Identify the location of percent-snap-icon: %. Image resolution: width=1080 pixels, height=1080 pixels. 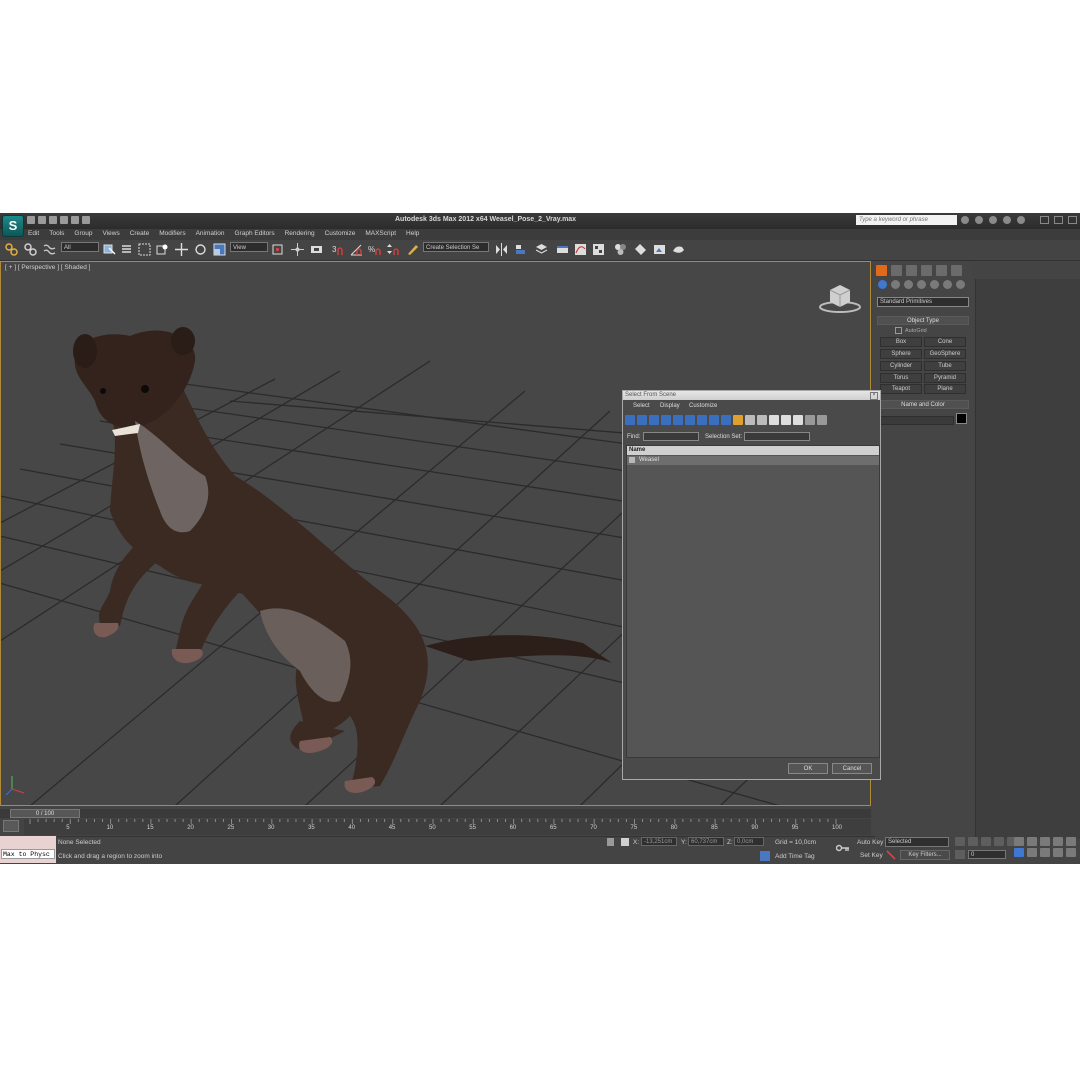
(374, 249).